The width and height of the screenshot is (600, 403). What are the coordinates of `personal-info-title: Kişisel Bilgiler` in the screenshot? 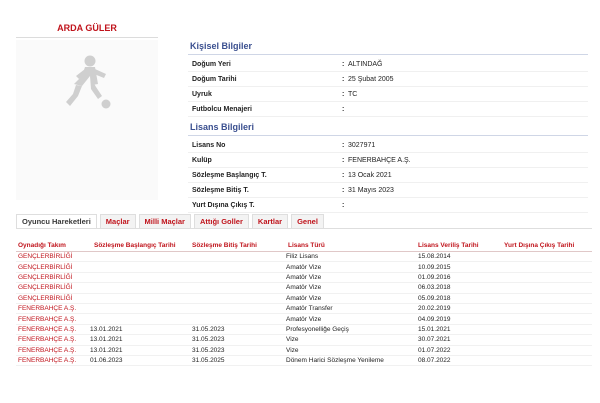 It's located at (388, 46).